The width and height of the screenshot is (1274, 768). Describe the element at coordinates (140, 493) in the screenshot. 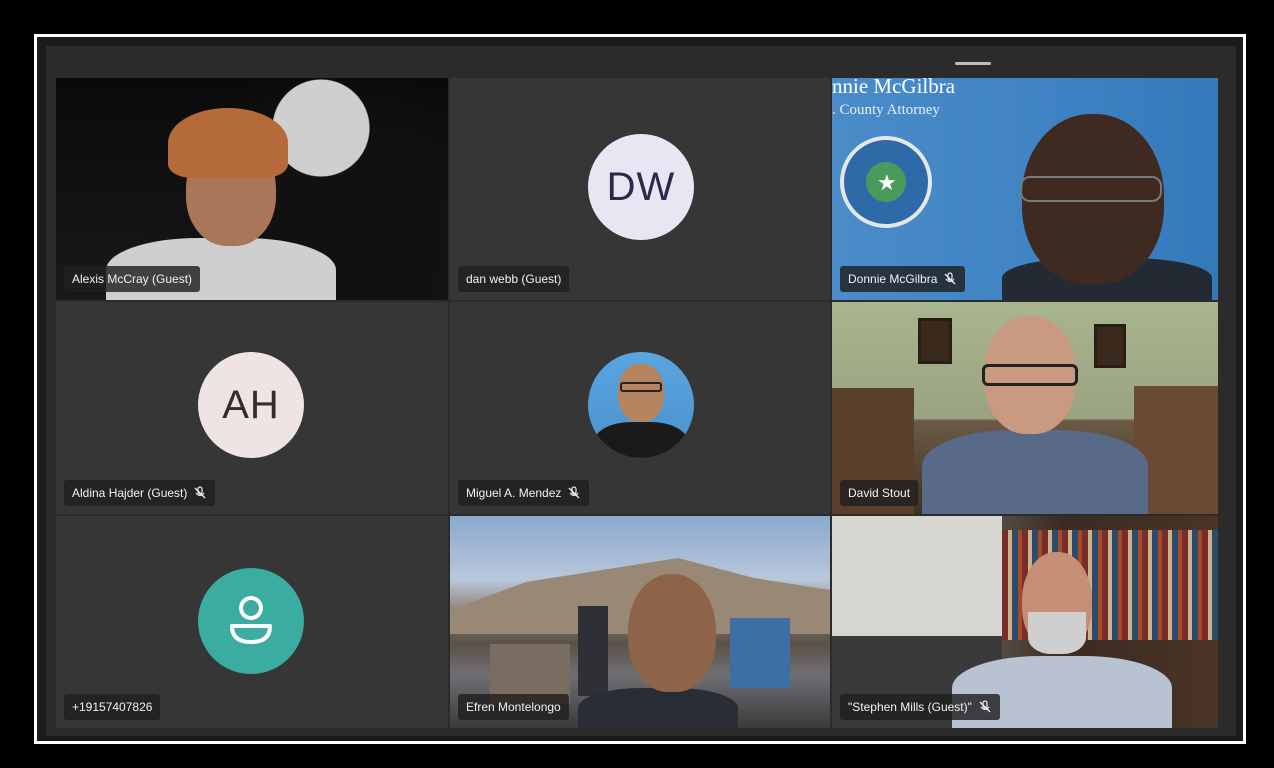

I see `participant-name-label: Aldina Hajder (Guest)` at that location.